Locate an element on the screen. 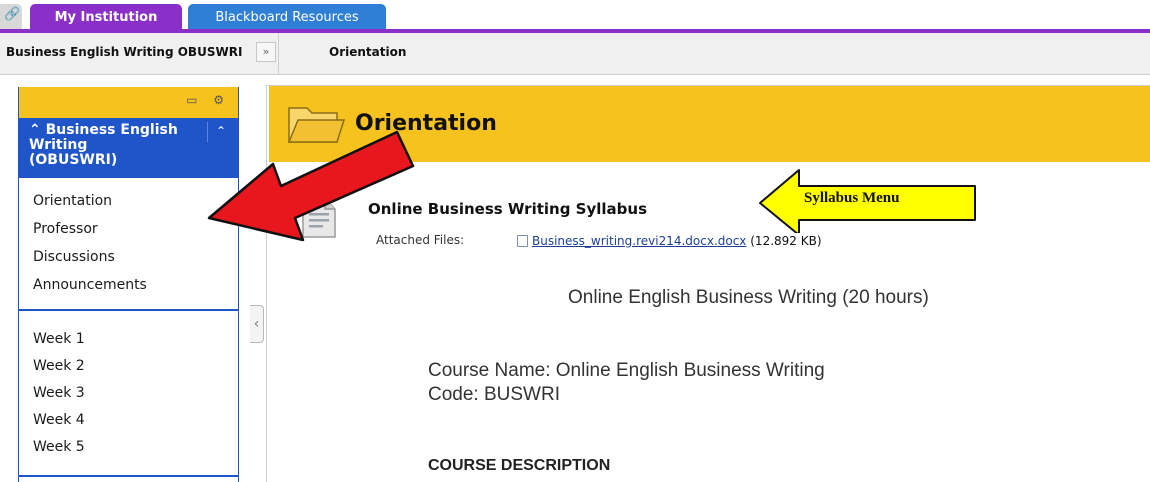 Image resolution: width=1150 pixels, height=482 pixels. menu-tools: ▭ ⚙ is located at coordinates (208, 100).